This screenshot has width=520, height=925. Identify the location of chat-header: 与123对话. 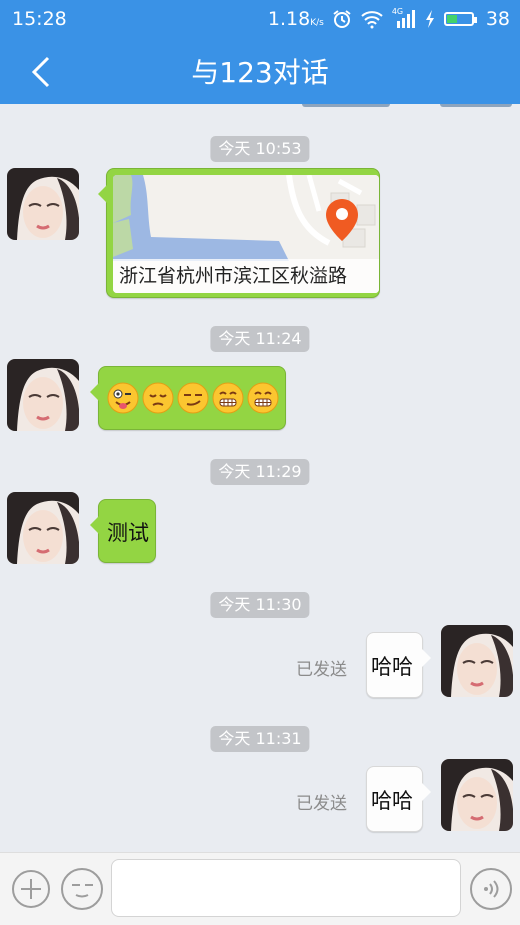
(260, 71).